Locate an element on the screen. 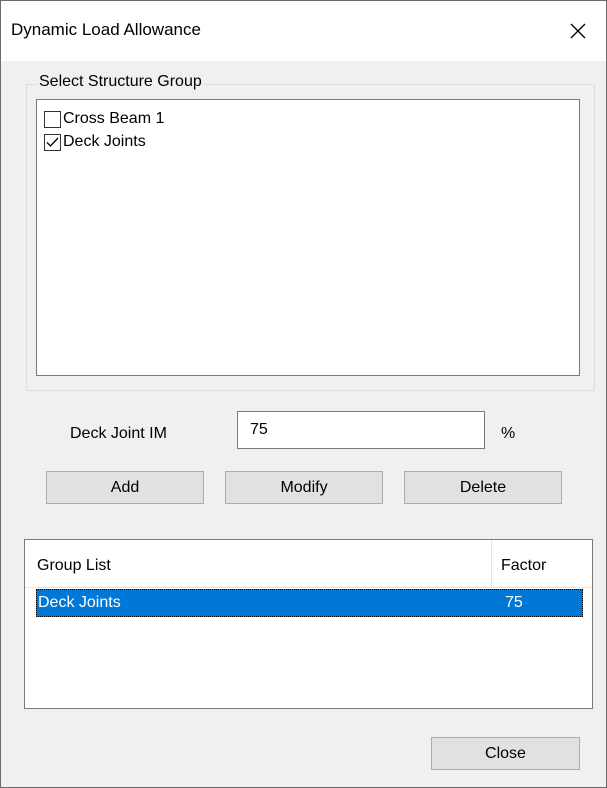 Image resolution: width=607 pixels, height=788 pixels. table-header: Group List Factor is located at coordinates (308, 564).